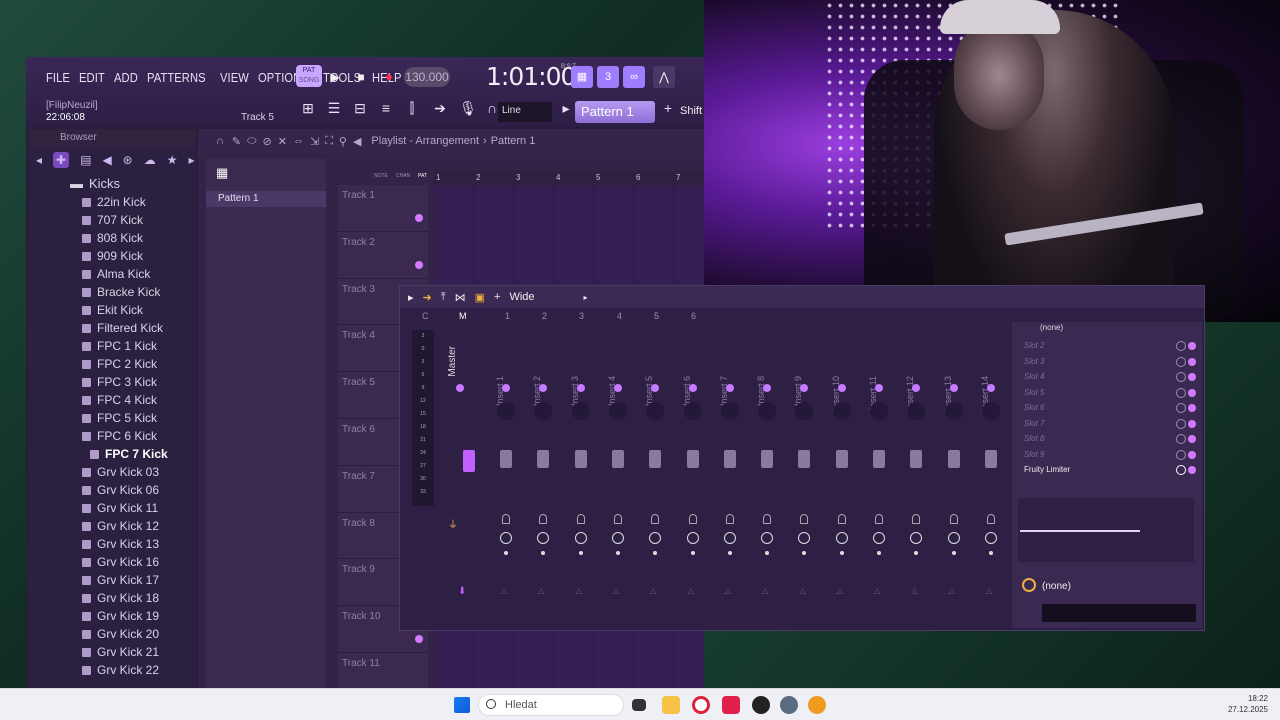  What do you see at coordinates (462, 591) in the screenshot?
I see `master-route-icon: ⬇` at bounding box center [462, 591].